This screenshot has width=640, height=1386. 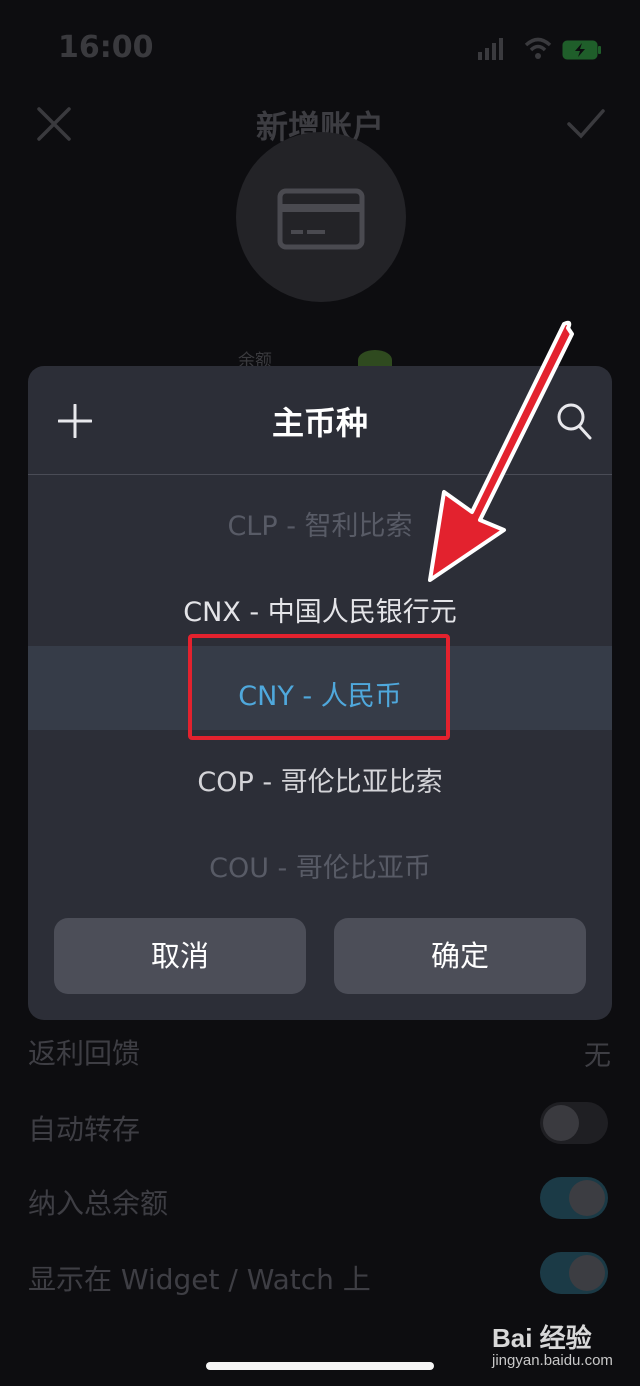 What do you see at coordinates (319, 687) in the screenshot?
I see `highlight-box` at bounding box center [319, 687].